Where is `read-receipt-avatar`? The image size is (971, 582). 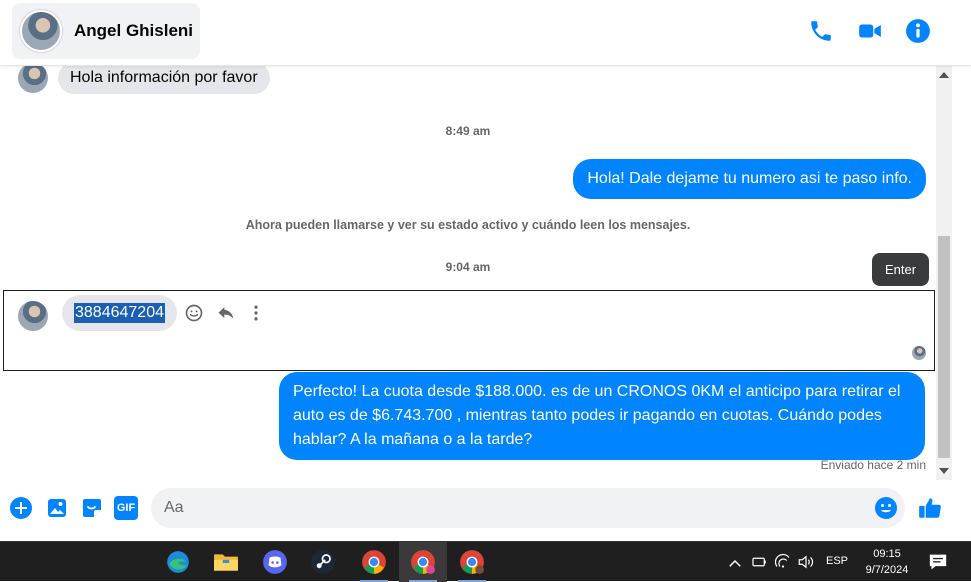
read-receipt-avatar is located at coordinates (919, 353).